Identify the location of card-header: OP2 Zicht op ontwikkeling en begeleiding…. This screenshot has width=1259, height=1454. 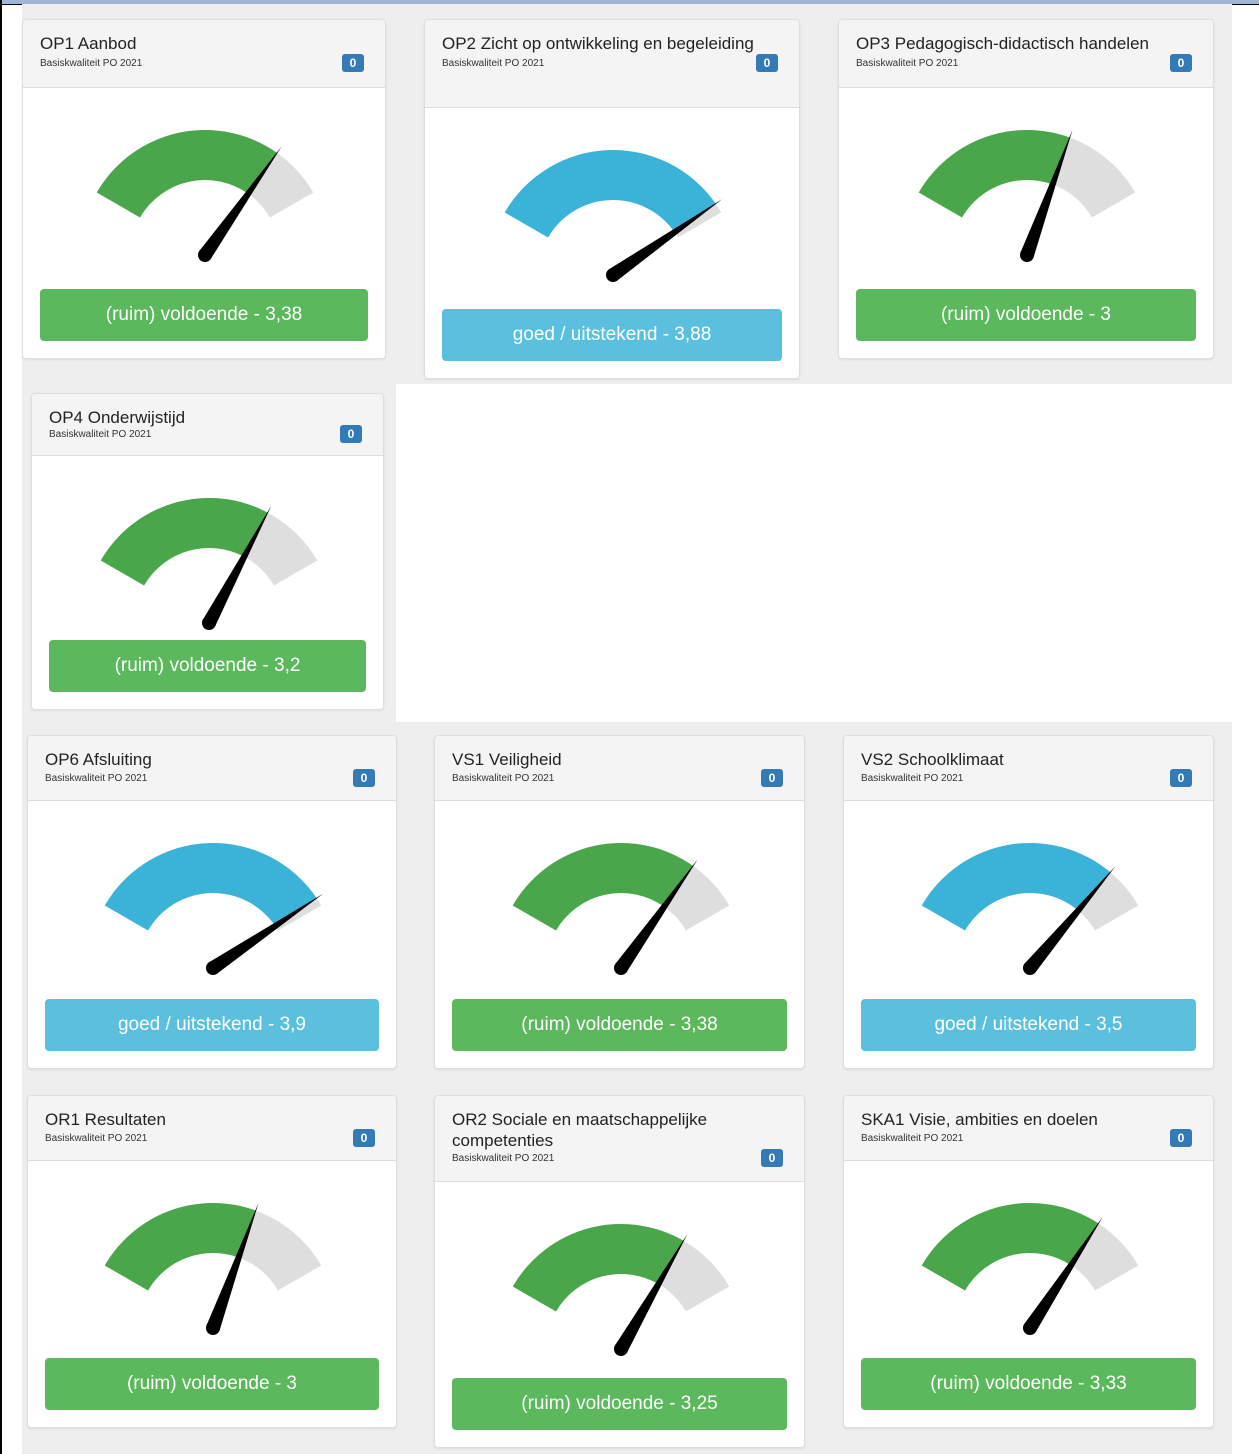
(612, 64).